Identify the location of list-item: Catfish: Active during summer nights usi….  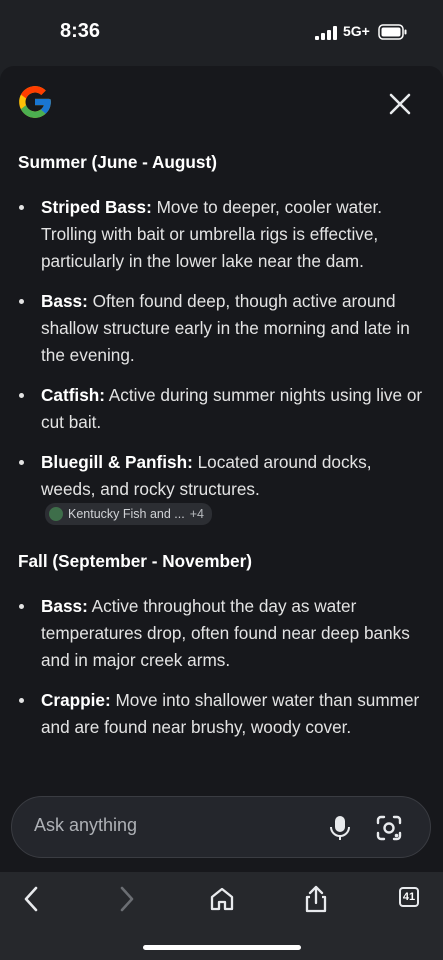
(223, 409).